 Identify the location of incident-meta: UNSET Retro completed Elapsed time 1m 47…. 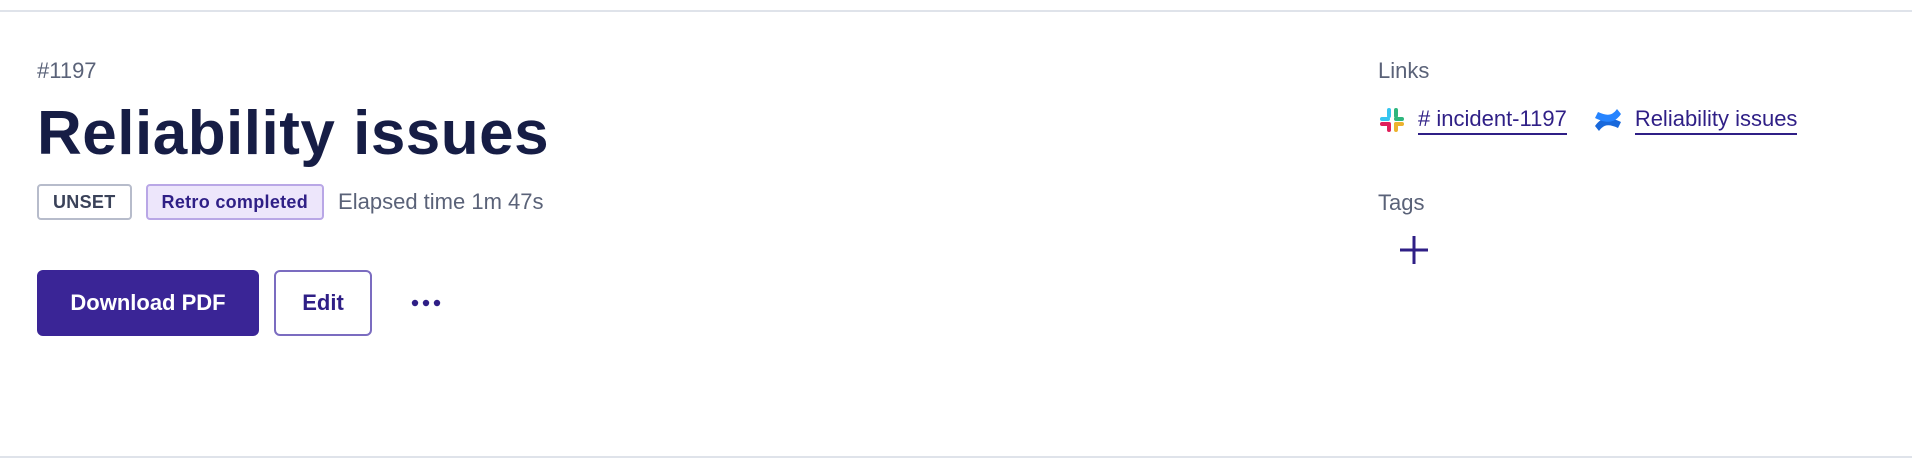
(637, 202).